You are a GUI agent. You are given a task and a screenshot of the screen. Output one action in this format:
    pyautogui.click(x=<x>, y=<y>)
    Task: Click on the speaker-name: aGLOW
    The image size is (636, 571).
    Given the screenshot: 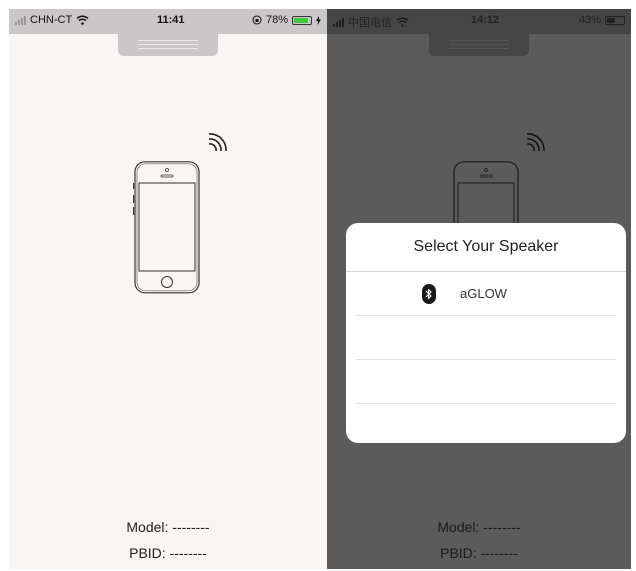 What is the action you would take?
    pyautogui.click(x=483, y=293)
    